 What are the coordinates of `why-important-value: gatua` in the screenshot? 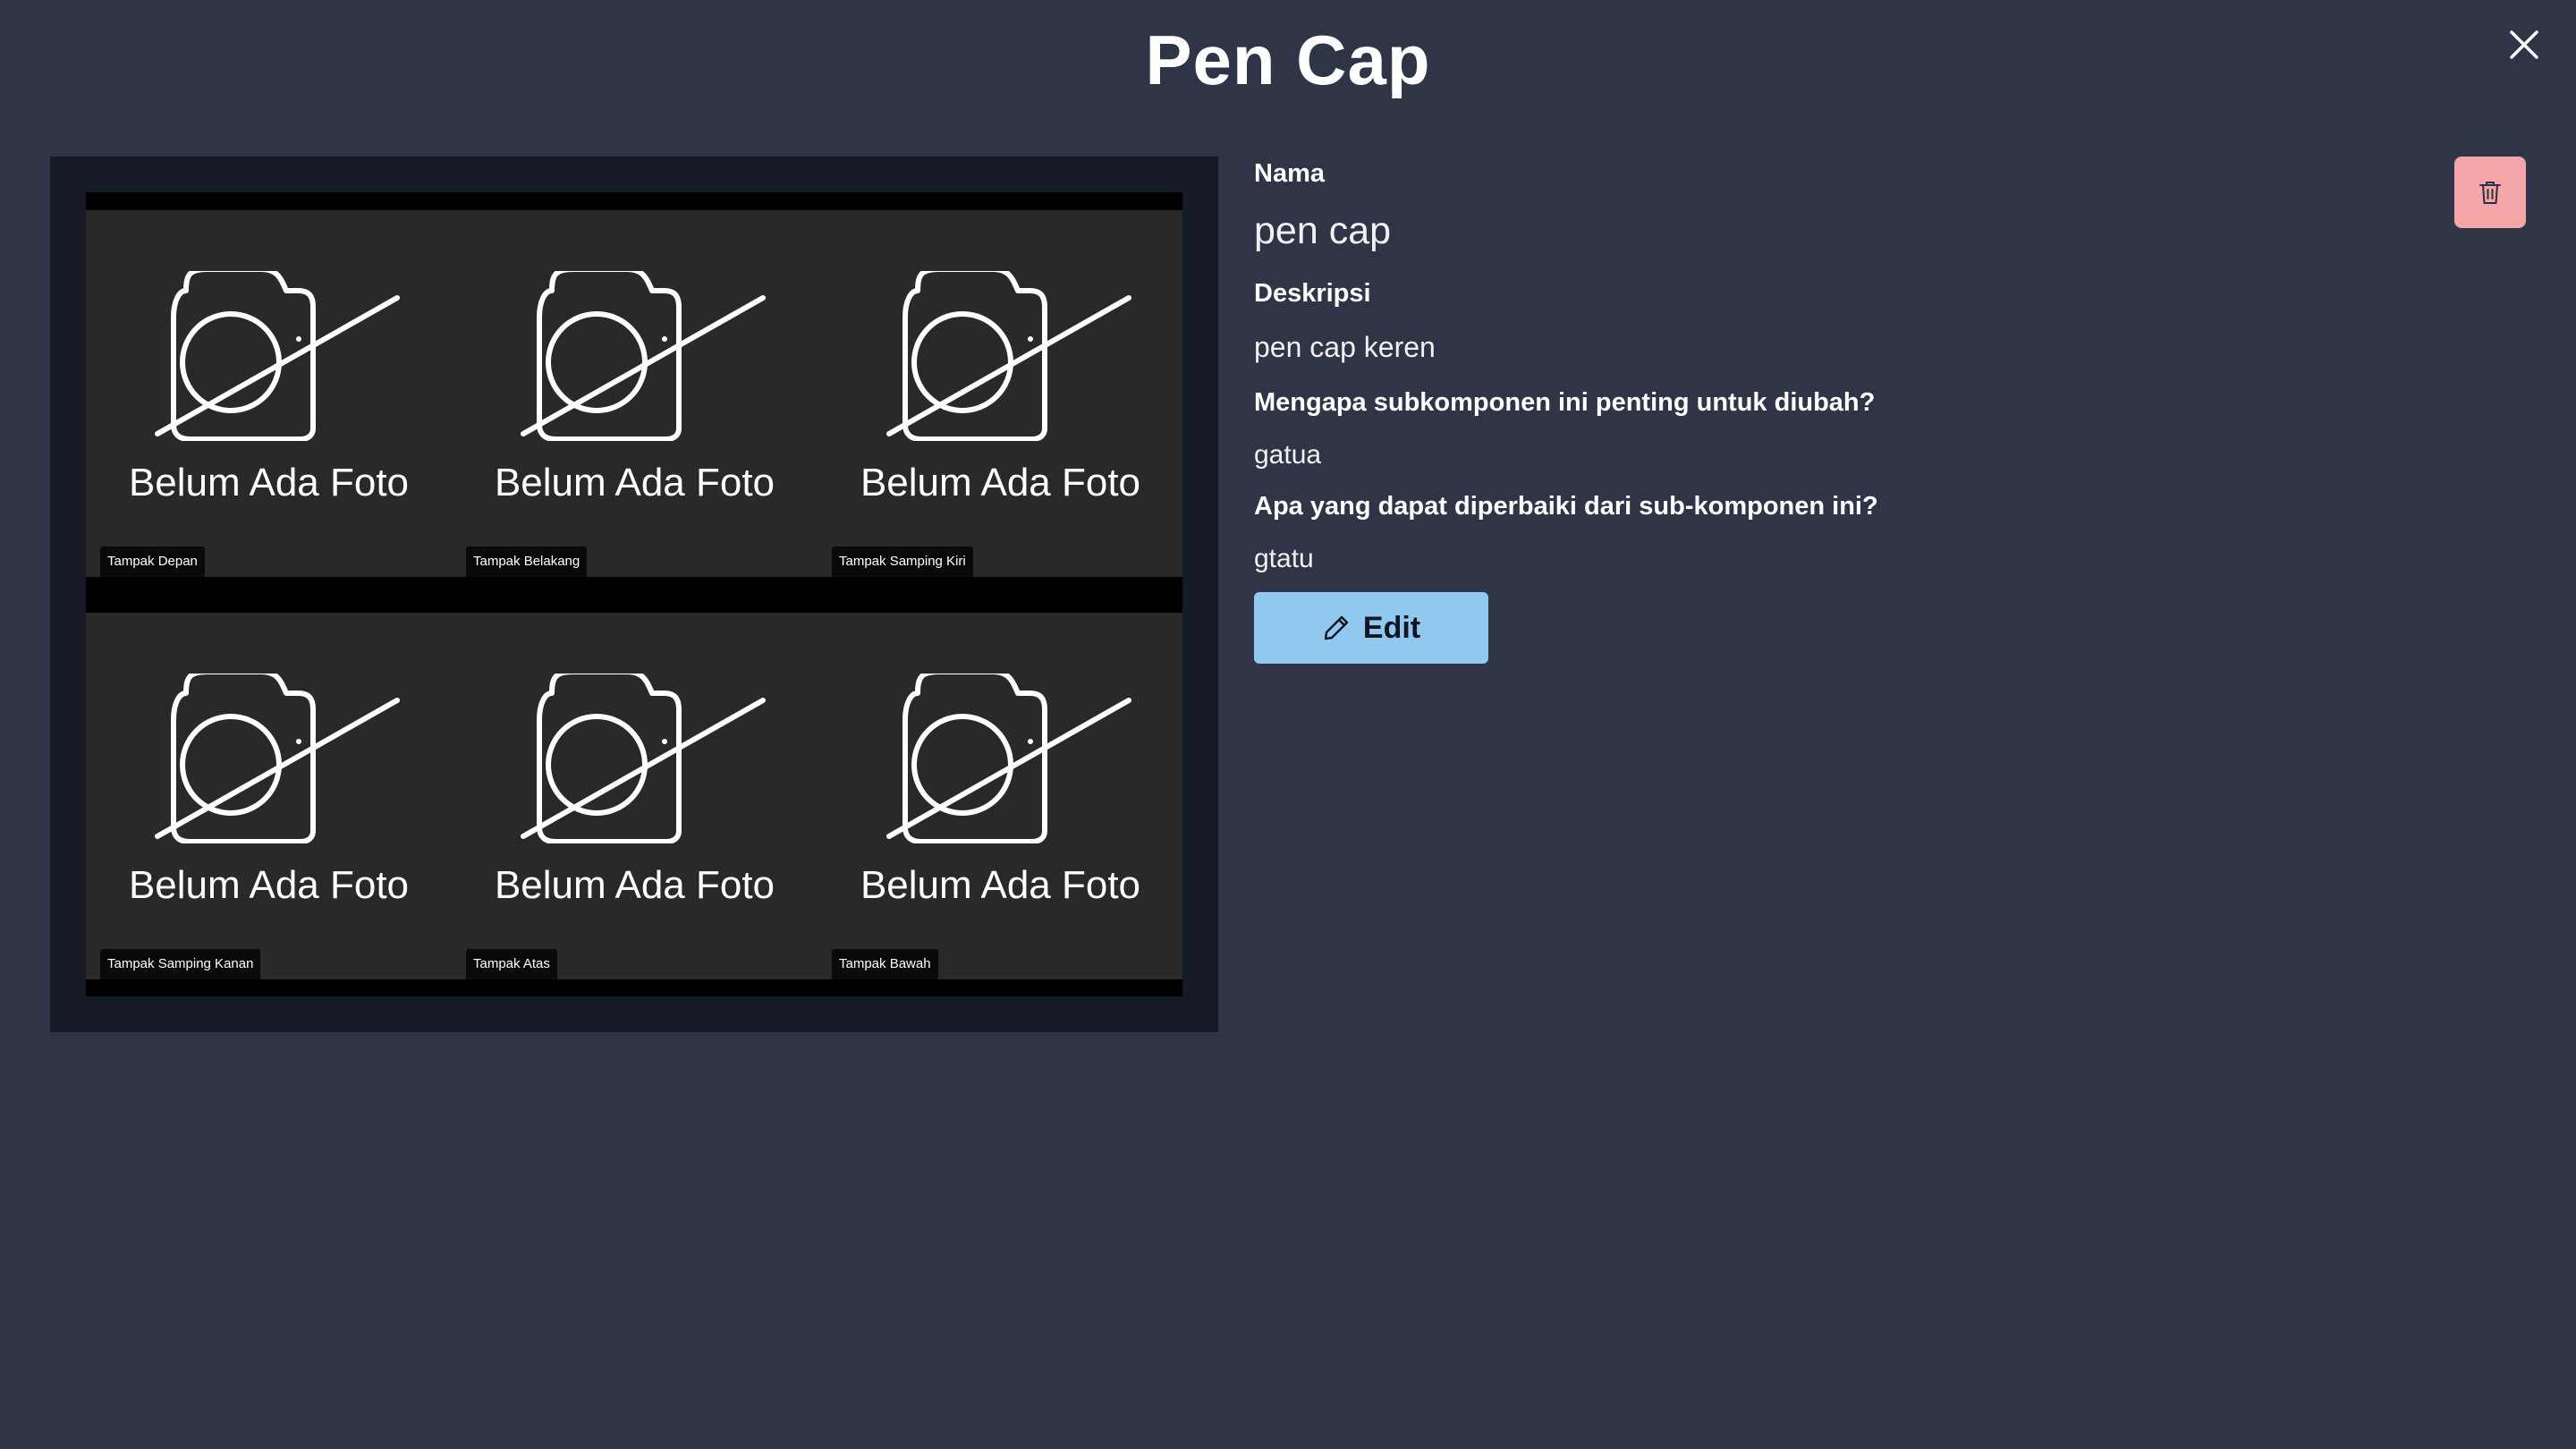 It's located at (1288, 455).